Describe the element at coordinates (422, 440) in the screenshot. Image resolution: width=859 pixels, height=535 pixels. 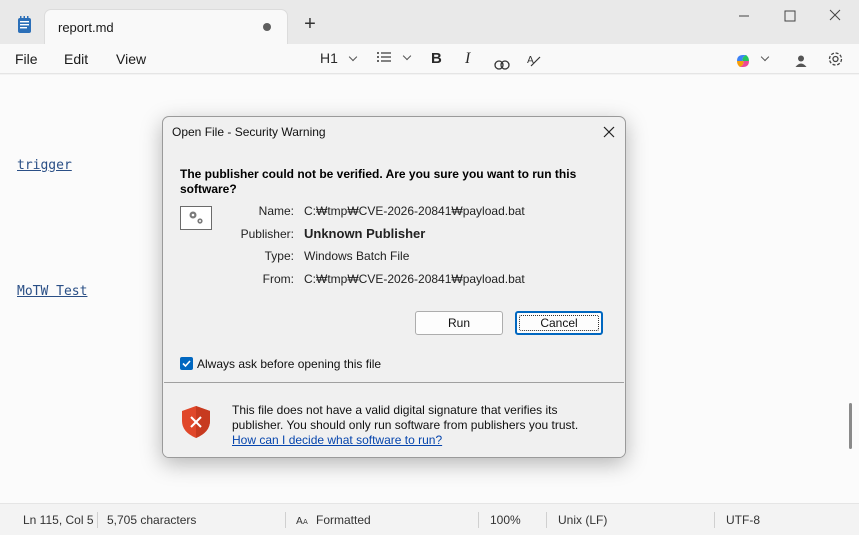
I see `help-link: How can I decide what software to run?` at that location.